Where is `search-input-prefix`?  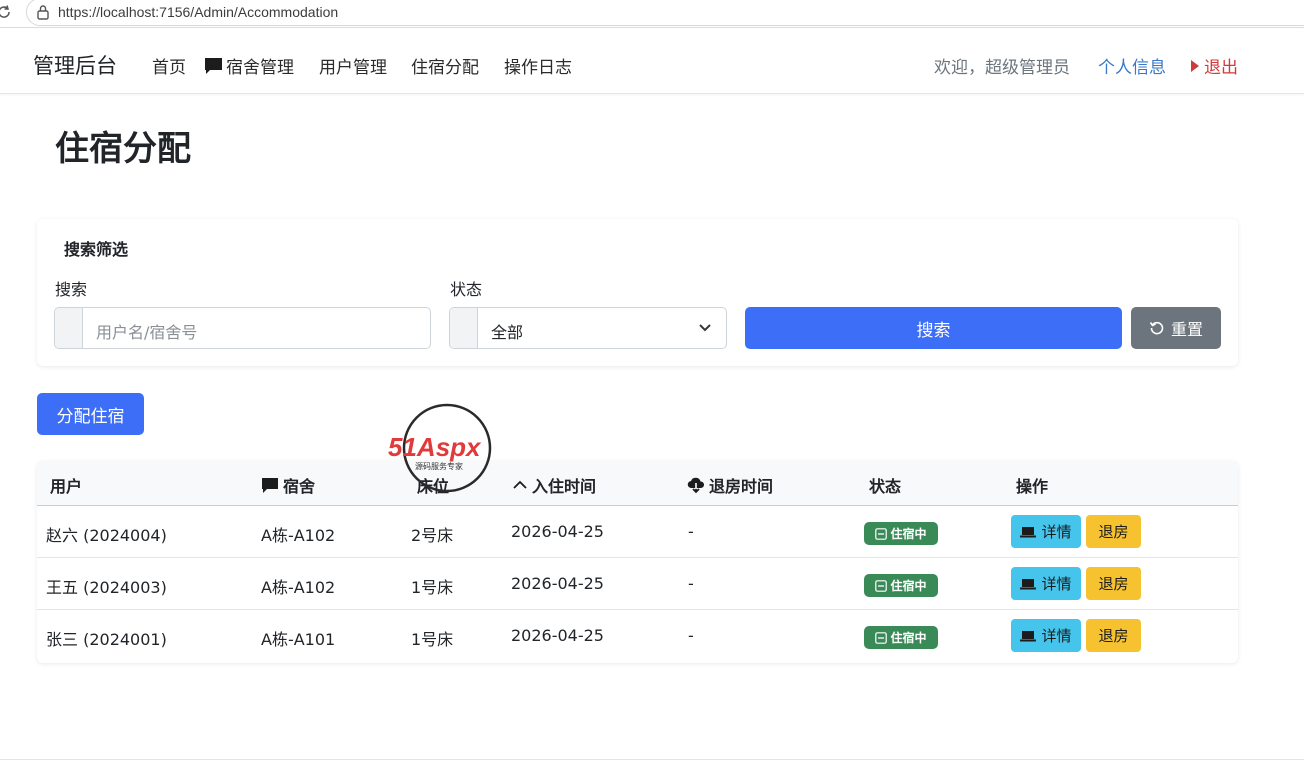
search-input-prefix is located at coordinates (69, 328).